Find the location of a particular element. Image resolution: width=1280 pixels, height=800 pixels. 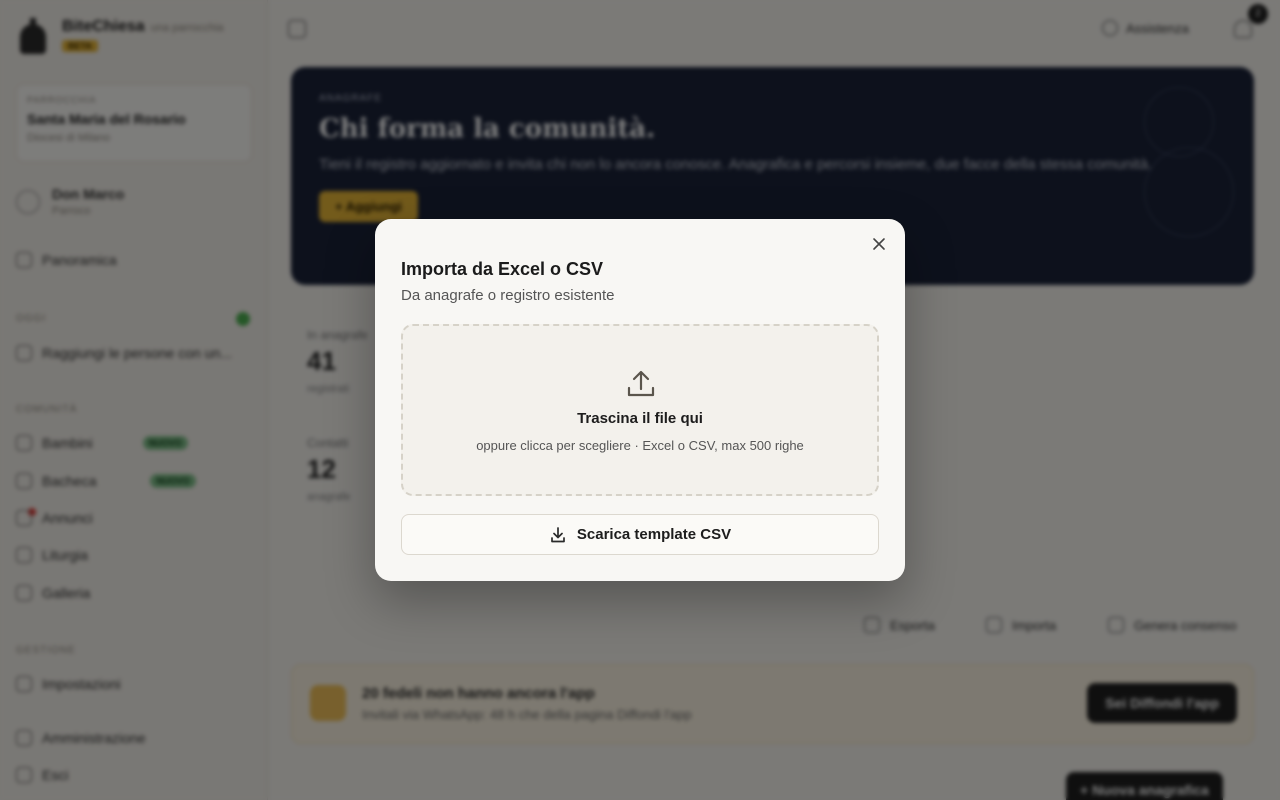

dialog-title: Importa da Excel o CSV is located at coordinates (502, 269).